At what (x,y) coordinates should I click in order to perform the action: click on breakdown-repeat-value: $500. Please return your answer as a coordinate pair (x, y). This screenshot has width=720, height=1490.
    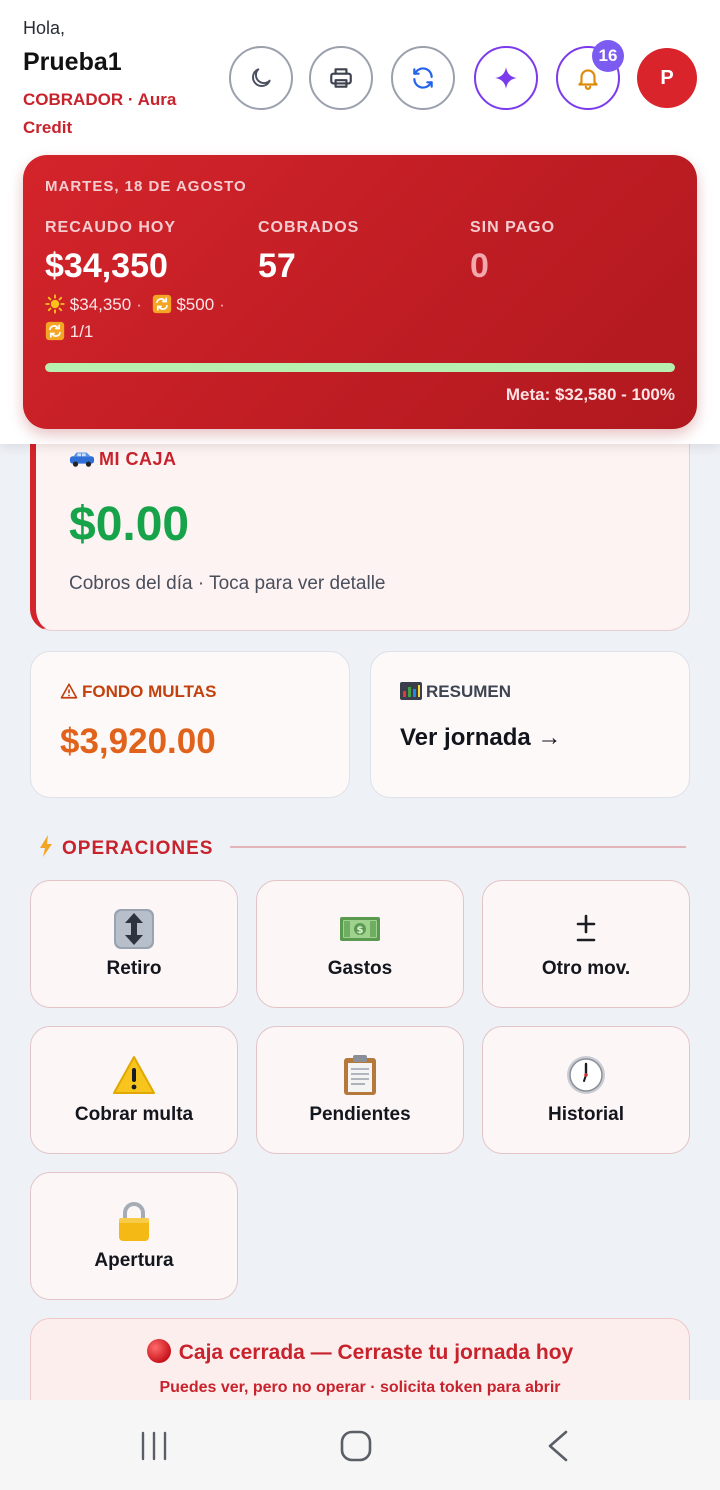
    Looking at the image, I should click on (195, 304).